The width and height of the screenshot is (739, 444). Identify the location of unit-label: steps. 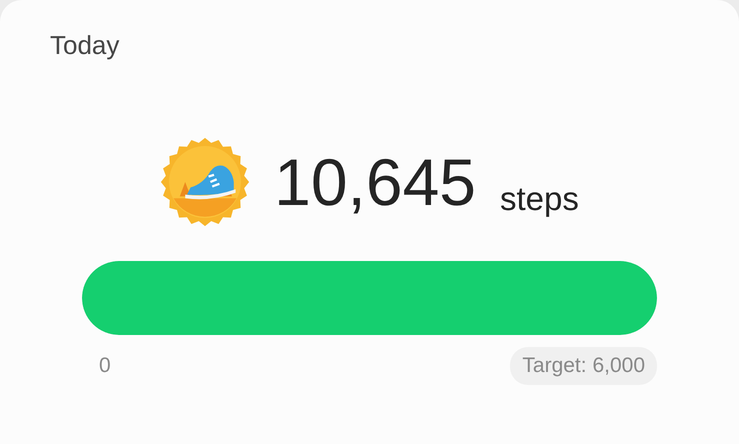
(539, 198).